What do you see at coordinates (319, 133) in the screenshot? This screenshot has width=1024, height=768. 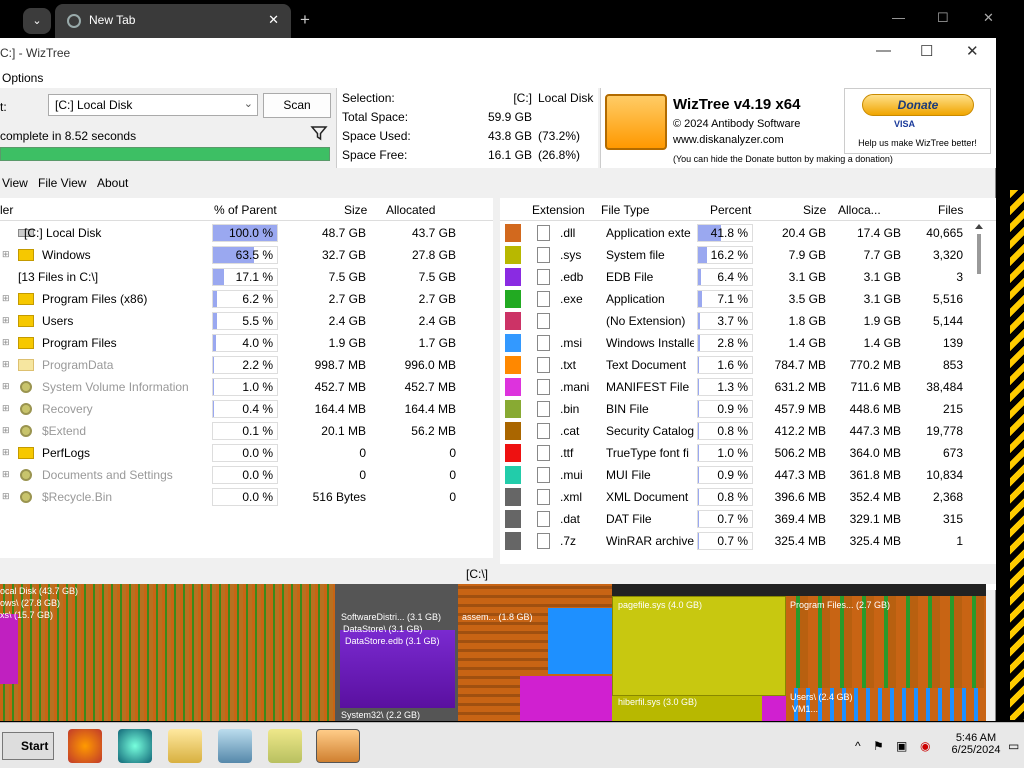 I see `filter-icon` at bounding box center [319, 133].